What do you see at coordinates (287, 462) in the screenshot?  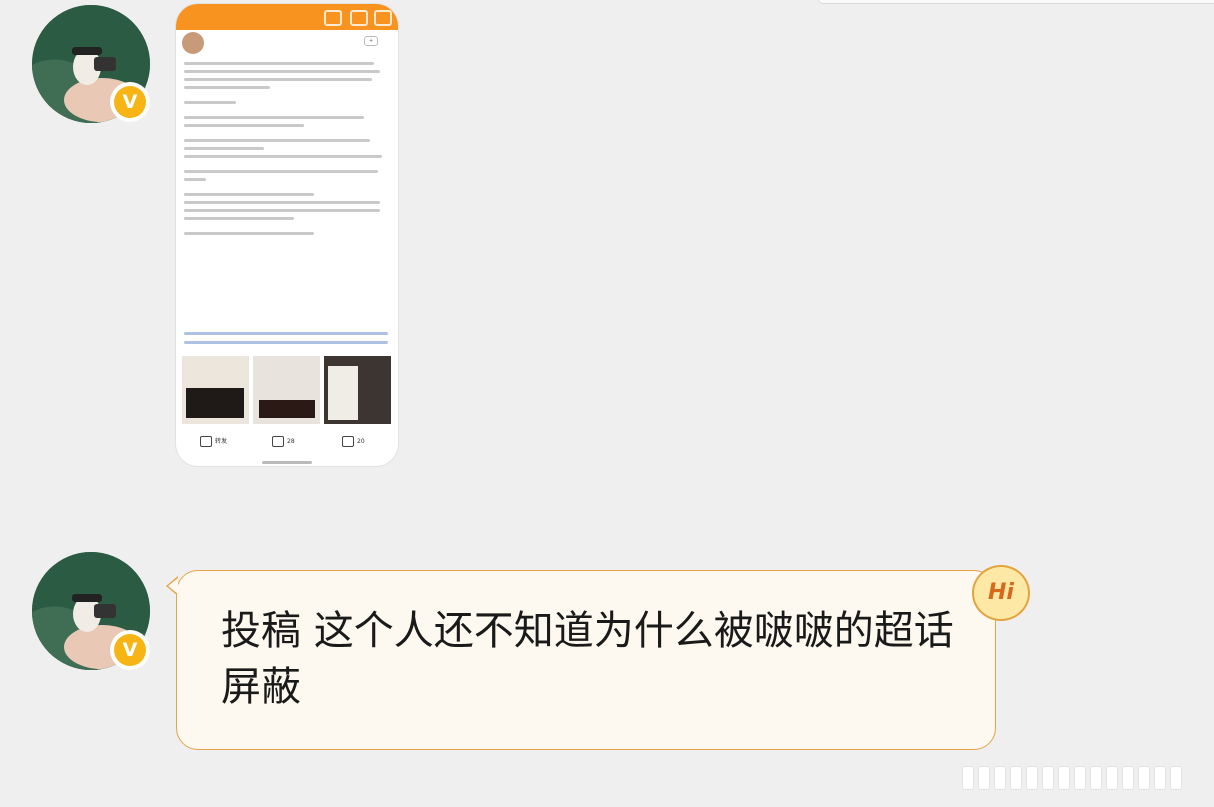 I see `home-indicator` at bounding box center [287, 462].